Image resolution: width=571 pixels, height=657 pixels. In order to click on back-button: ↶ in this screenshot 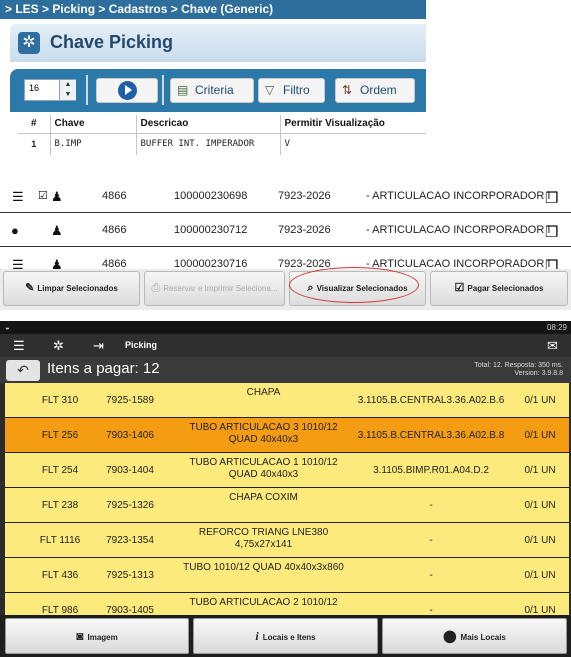, I will do `click(23, 370)`.